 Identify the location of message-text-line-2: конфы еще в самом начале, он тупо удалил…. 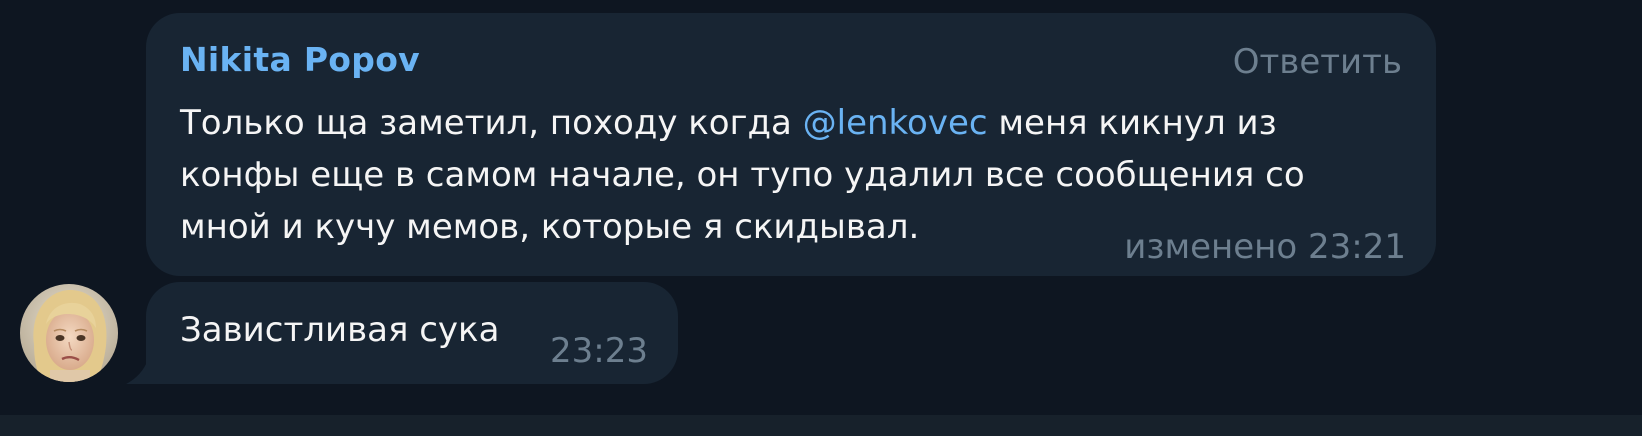
(742, 175).